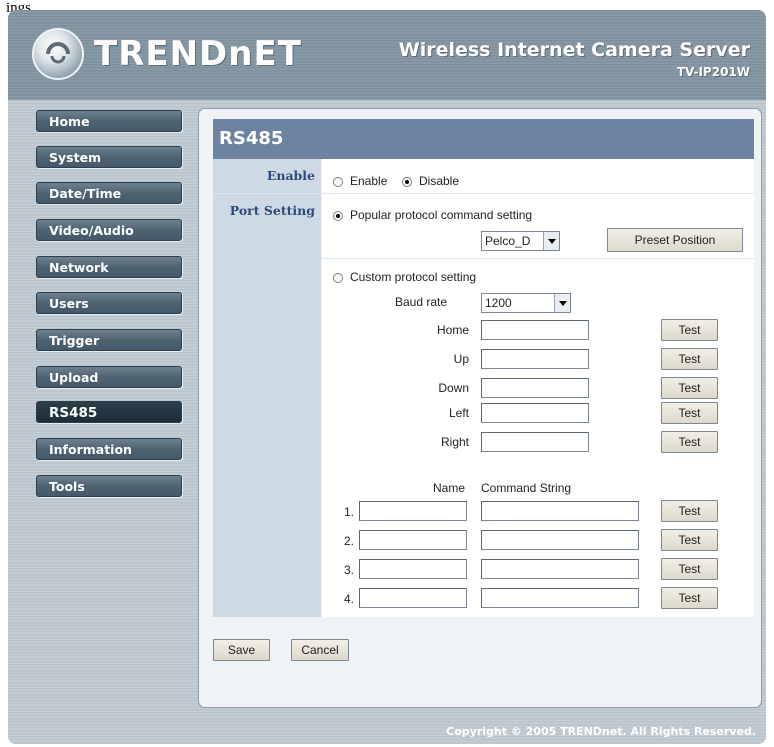  What do you see at coordinates (454, 442) in the screenshot?
I see `direction-label-right: Right` at bounding box center [454, 442].